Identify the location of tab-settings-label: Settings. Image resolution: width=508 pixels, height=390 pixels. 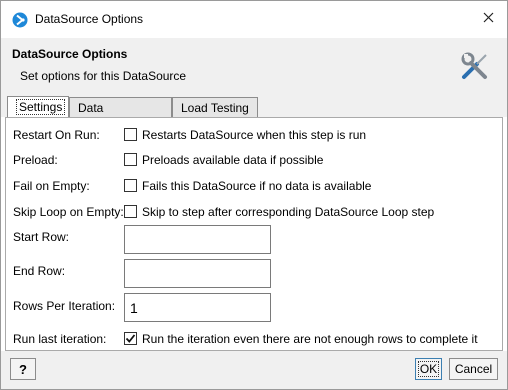
(41, 107).